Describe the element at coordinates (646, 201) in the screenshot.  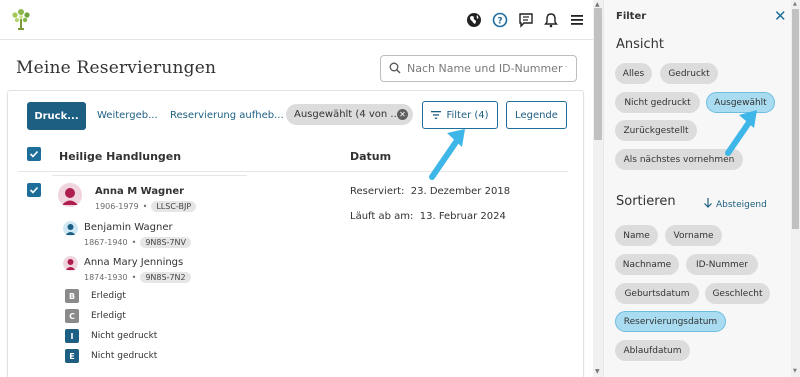
I see `sort-section-title: Sortieren` at that location.